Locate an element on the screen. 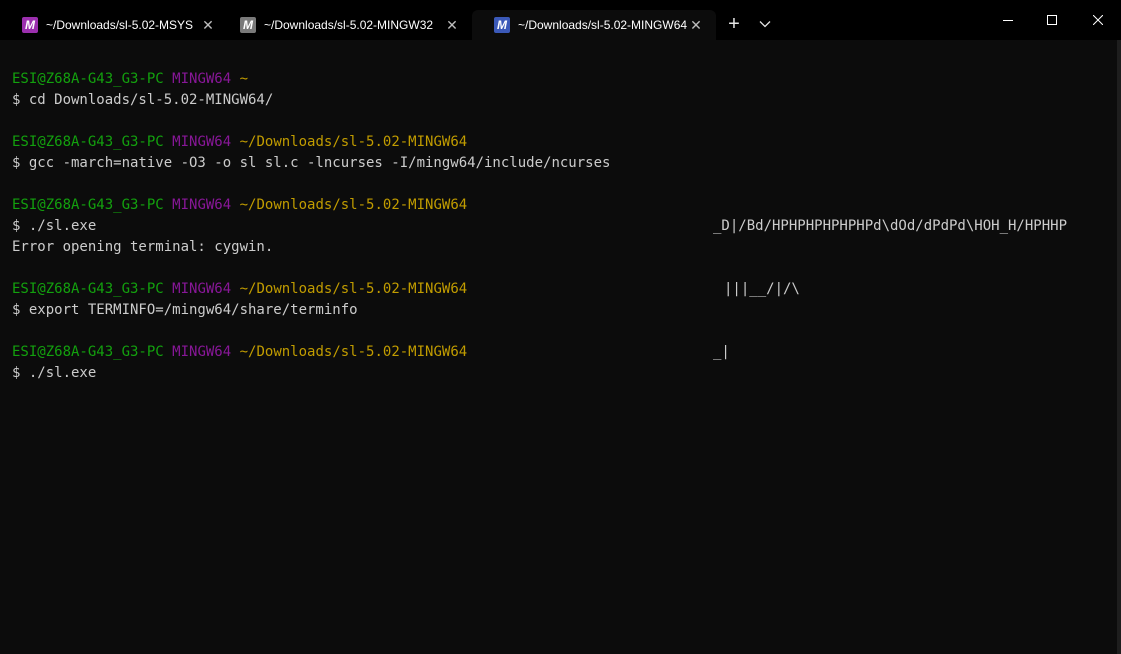  maximize-icon is located at coordinates (1052, 20).